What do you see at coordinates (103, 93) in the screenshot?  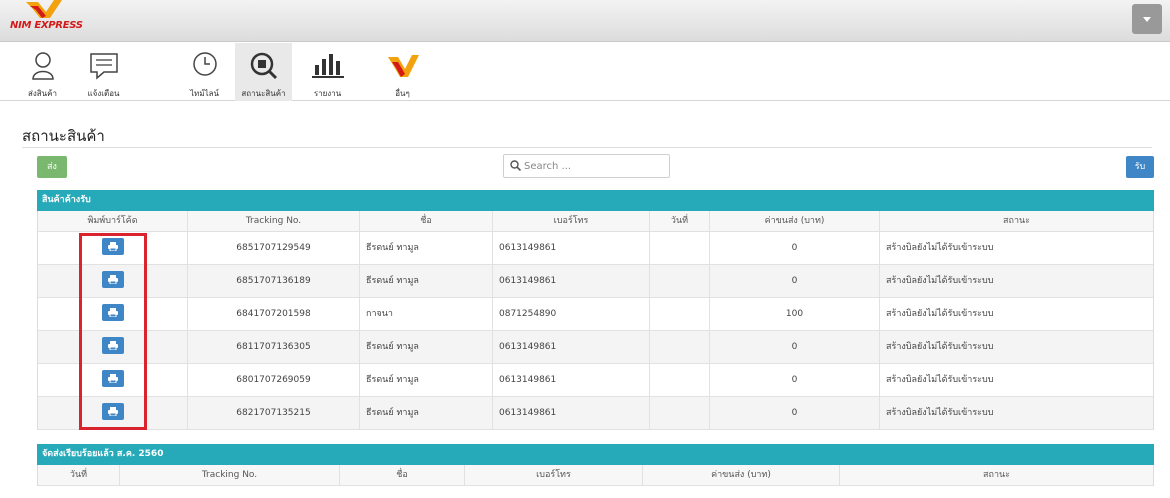 I see `toolbar-label: แจ้งเตือน` at bounding box center [103, 93].